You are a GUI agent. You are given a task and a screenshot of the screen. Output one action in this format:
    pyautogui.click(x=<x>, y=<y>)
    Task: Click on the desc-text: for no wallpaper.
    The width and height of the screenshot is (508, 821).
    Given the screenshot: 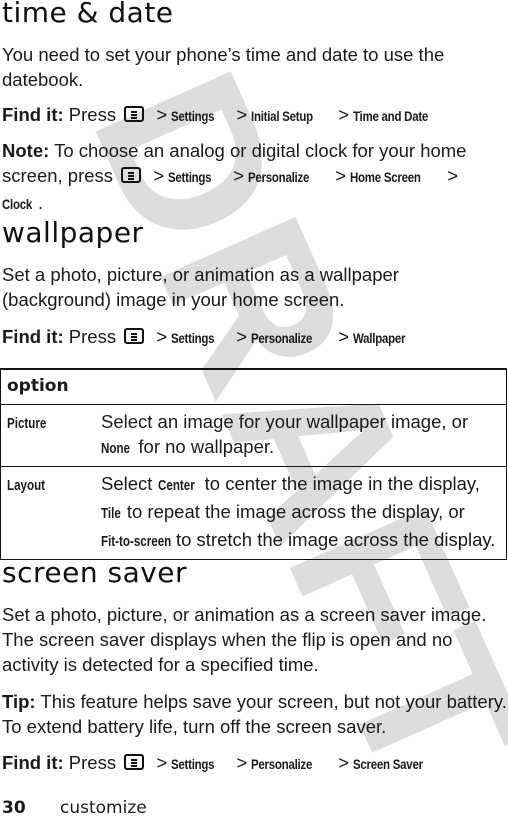 What is the action you would take?
    pyautogui.click(x=204, y=446)
    